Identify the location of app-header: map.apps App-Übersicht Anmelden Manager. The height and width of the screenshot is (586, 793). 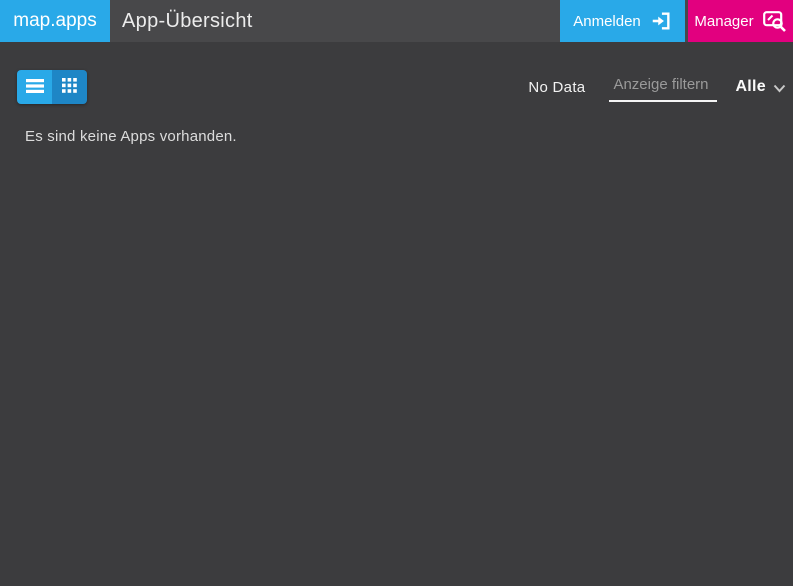
(396, 21).